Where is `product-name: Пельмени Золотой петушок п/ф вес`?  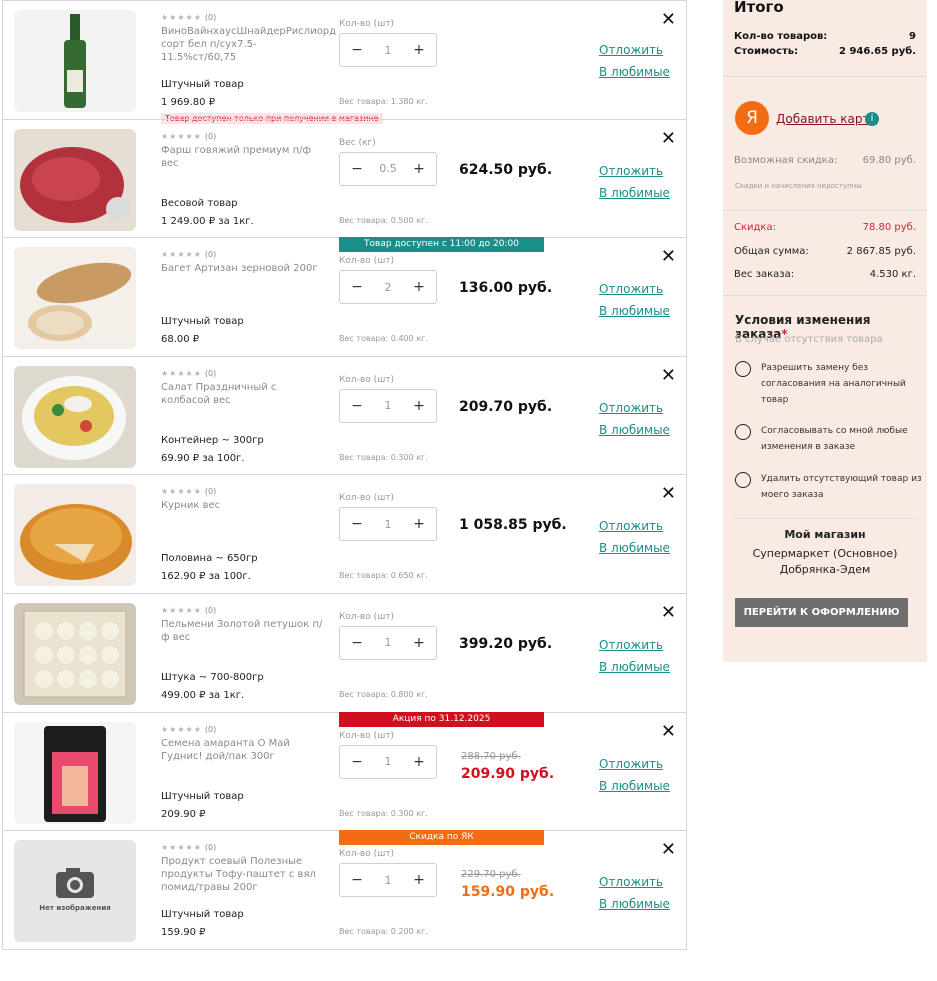 product-name: Пельмени Золотой петушок п/ф вес is located at coordinates (243, 631).